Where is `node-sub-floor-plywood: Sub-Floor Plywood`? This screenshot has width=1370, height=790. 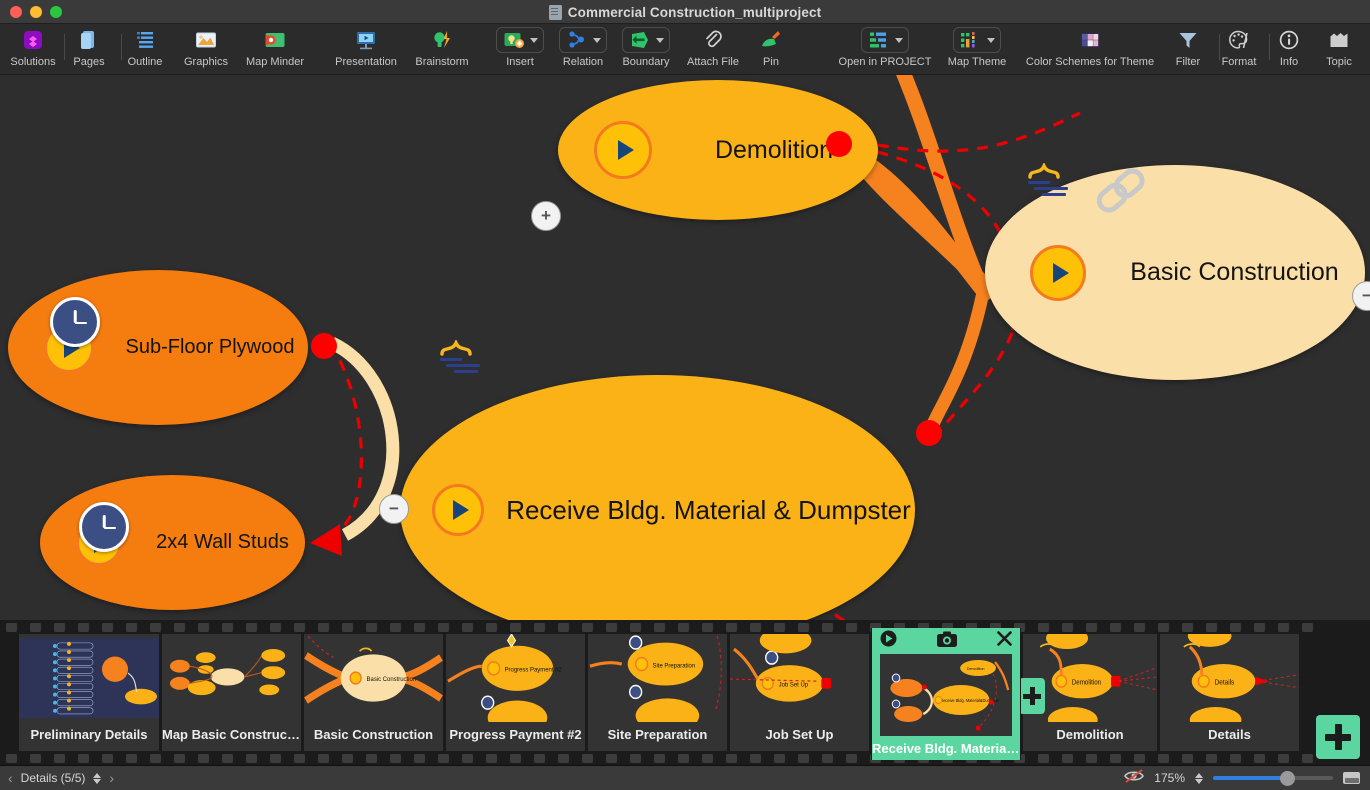 node-sub-floor-plywood: Sub-Floor Plywood is located at coordinates (158, 347).